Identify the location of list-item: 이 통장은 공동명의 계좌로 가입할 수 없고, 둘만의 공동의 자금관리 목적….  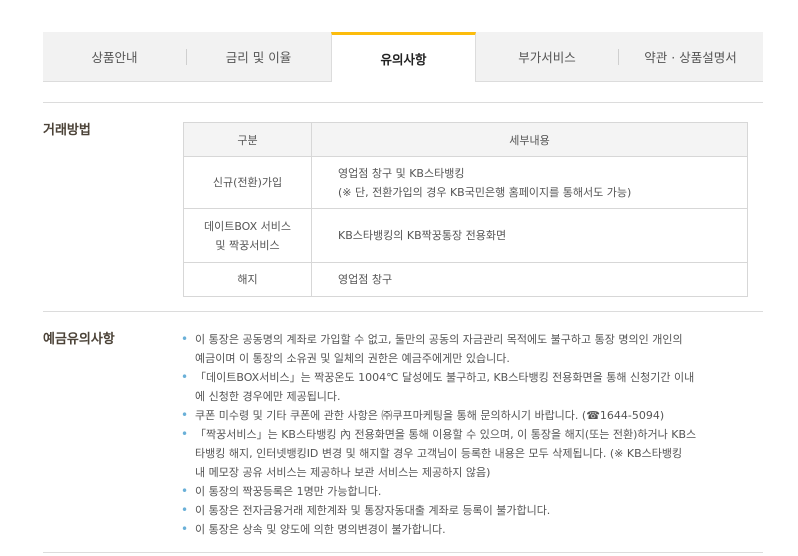
(468, 349).